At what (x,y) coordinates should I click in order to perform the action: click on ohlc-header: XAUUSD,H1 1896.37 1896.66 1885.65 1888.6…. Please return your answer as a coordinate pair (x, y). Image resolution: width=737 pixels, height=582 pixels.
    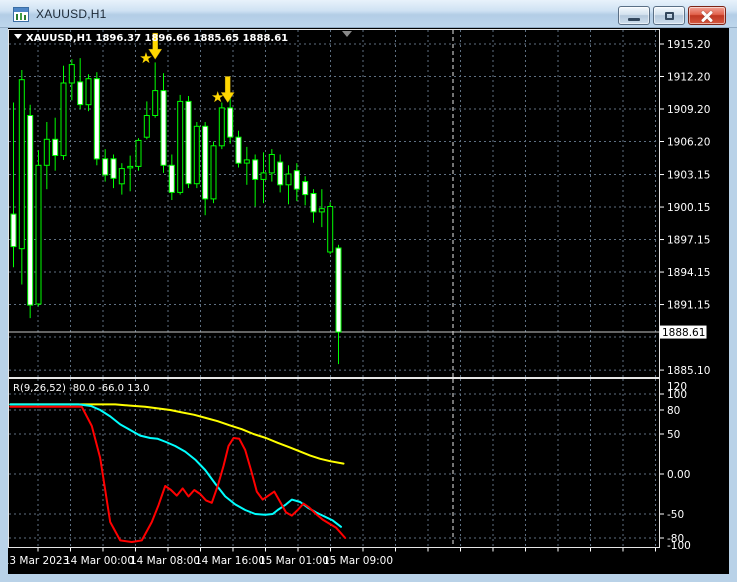
    Looking at the image, I should click on (157, 38).